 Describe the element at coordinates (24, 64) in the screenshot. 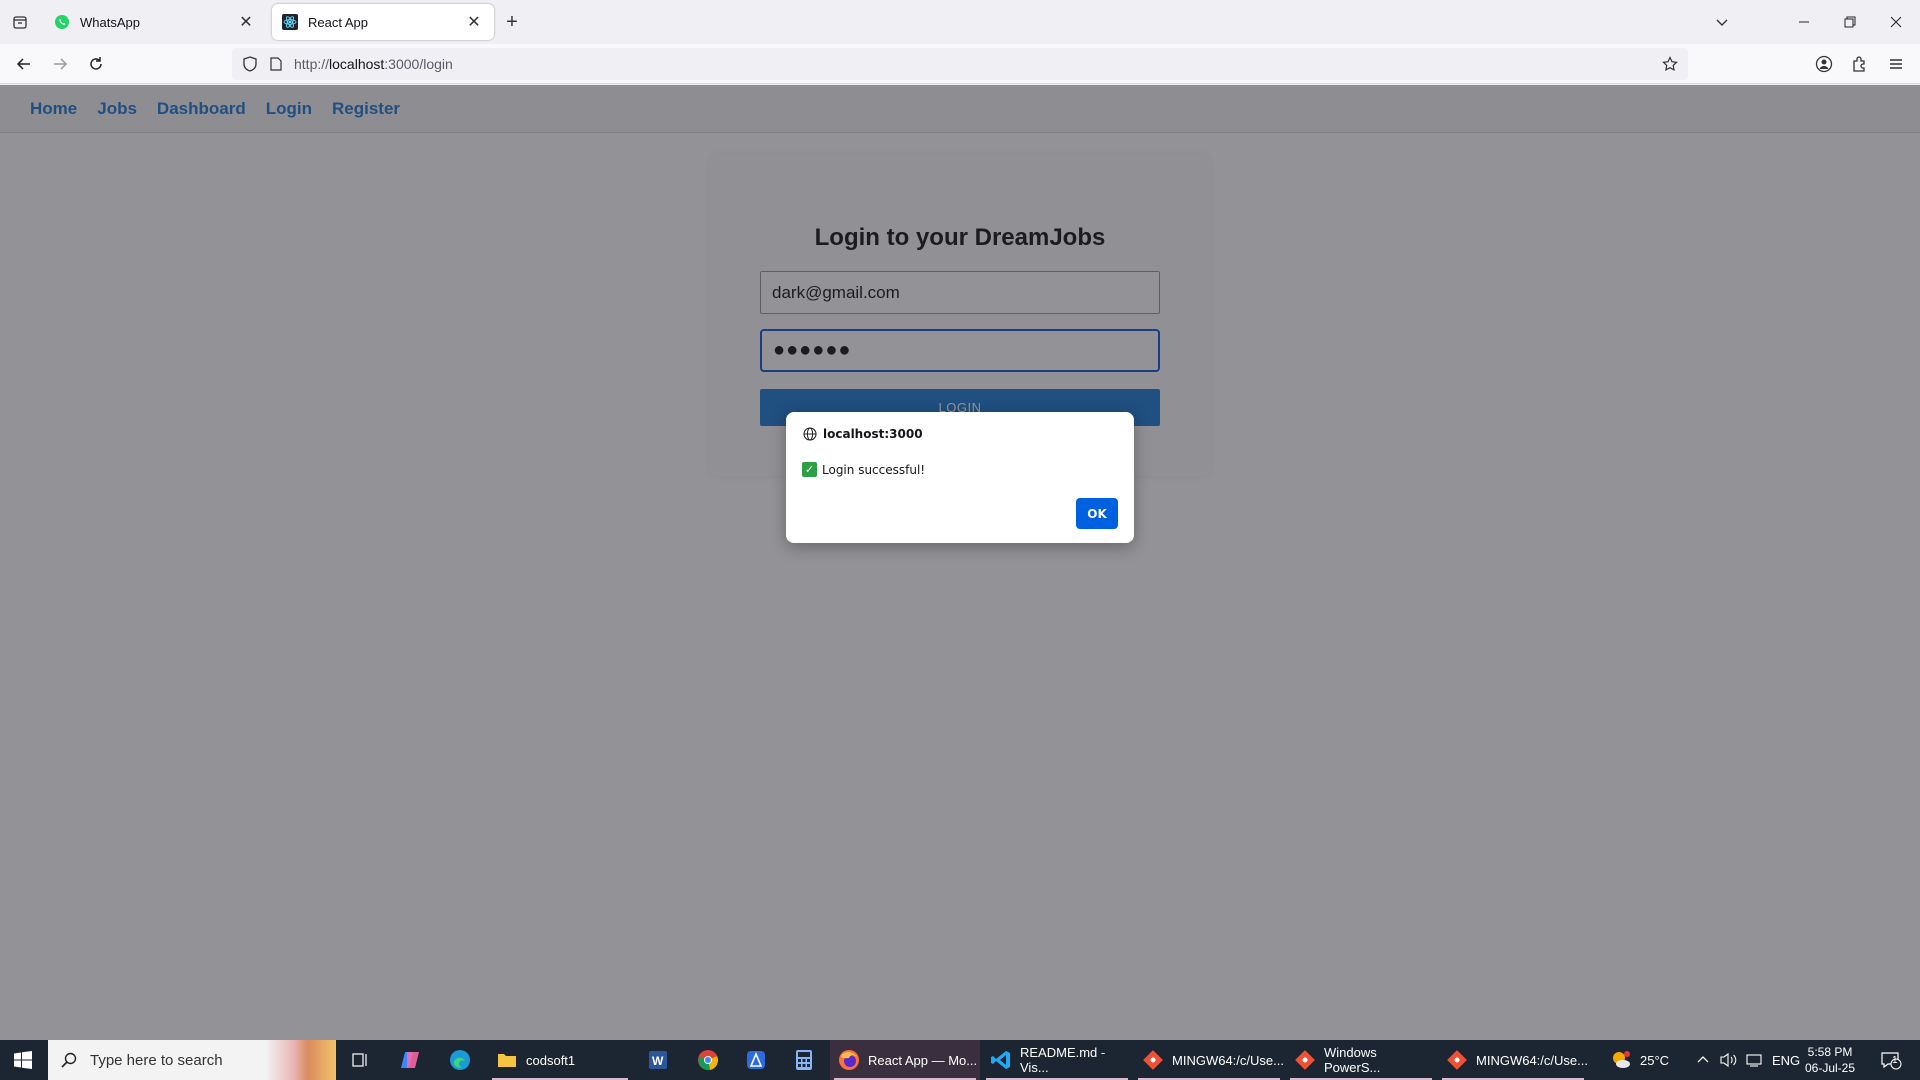

I see `back-arrow-icon` at that location.